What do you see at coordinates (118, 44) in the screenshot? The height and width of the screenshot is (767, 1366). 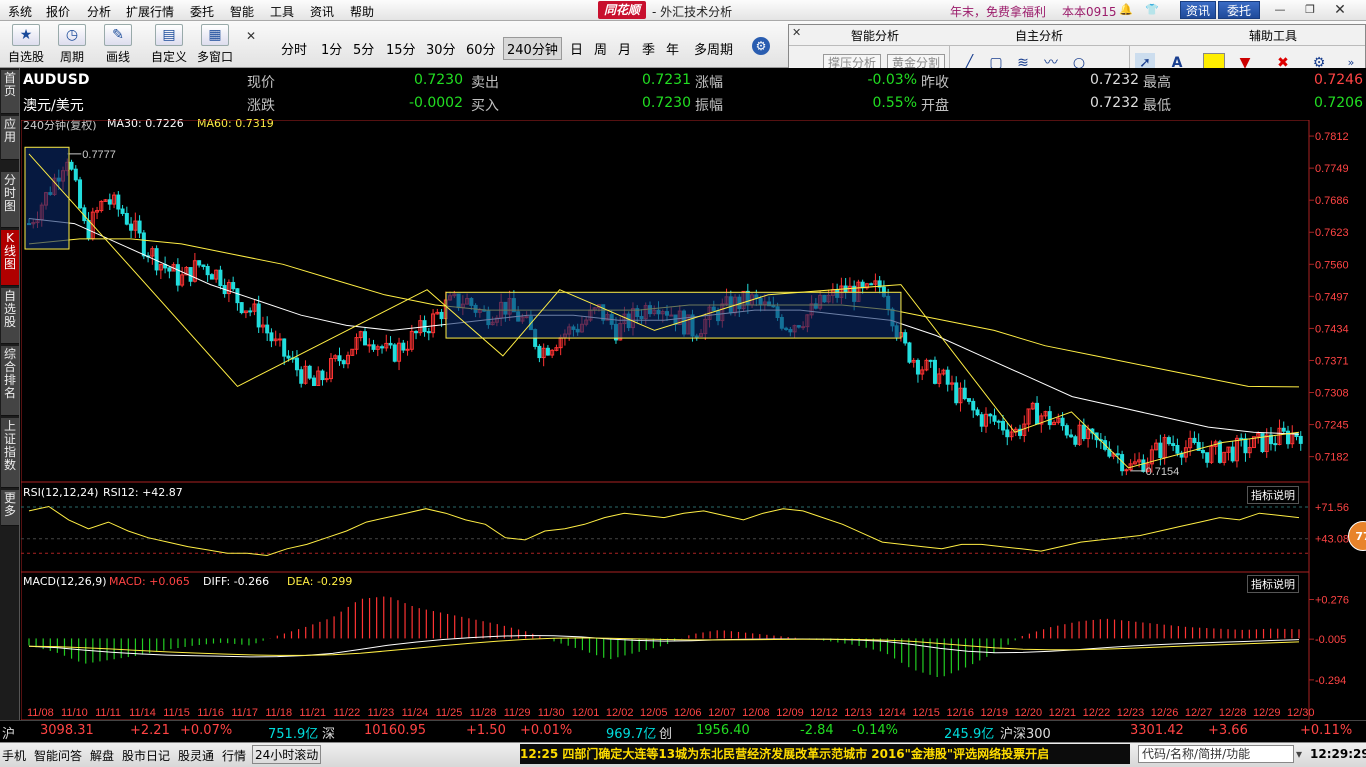 I see `draw-button: ✎ 画线` at bounding box center [118, 44].